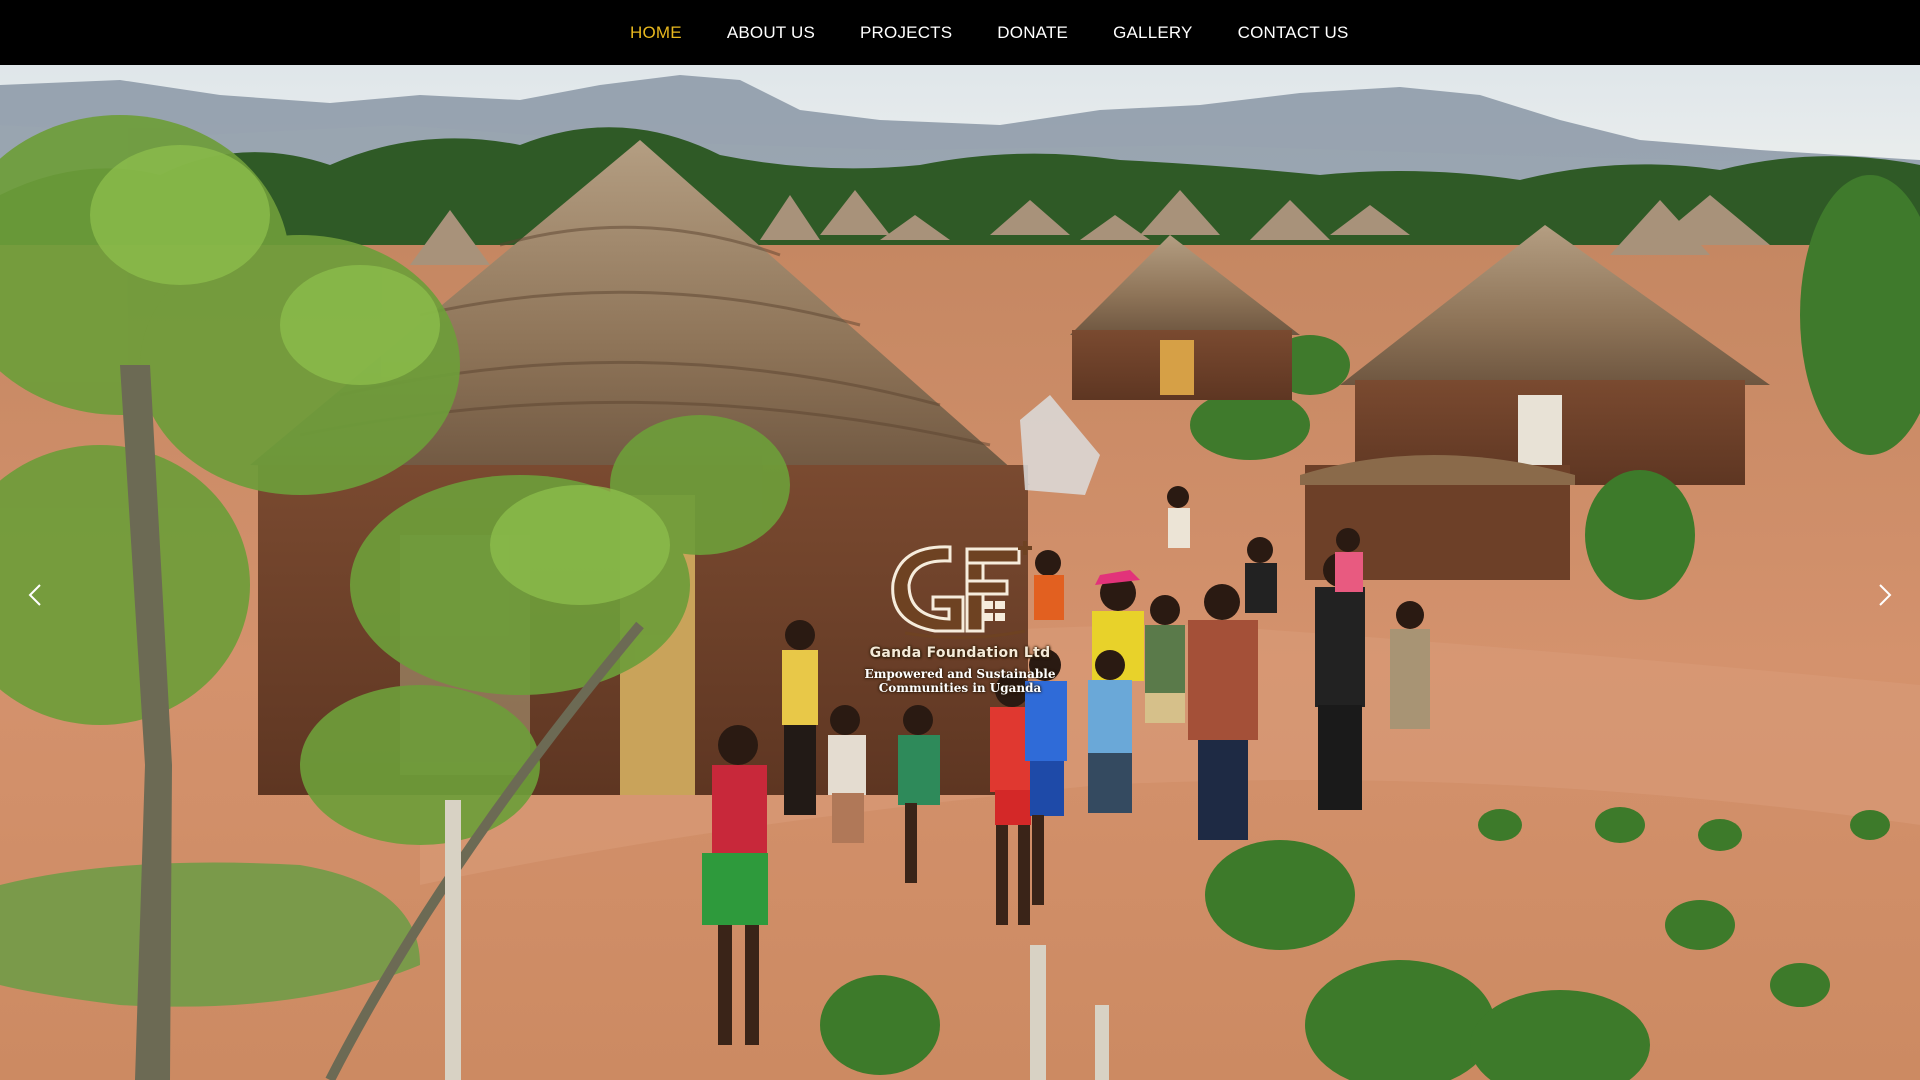 The height and width of the screenshot is (1080, 1920). Describe the element at coordinates (1153, 33) in the screenshot. I see `nav-item-gallery: GALLERY` at that location.